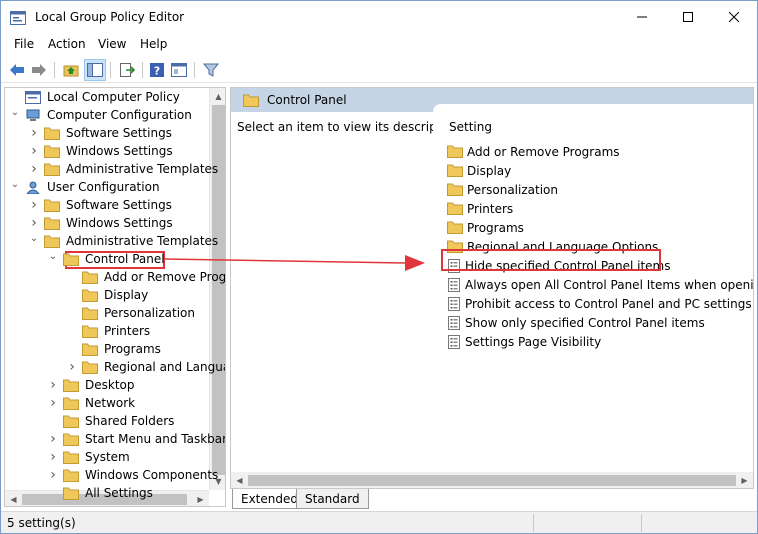 The image size is (758, 534). What do you see at coordinates (101, 493) in the screenshot?
I see `tree-item: All Settings` at bounding box center [101, 493].